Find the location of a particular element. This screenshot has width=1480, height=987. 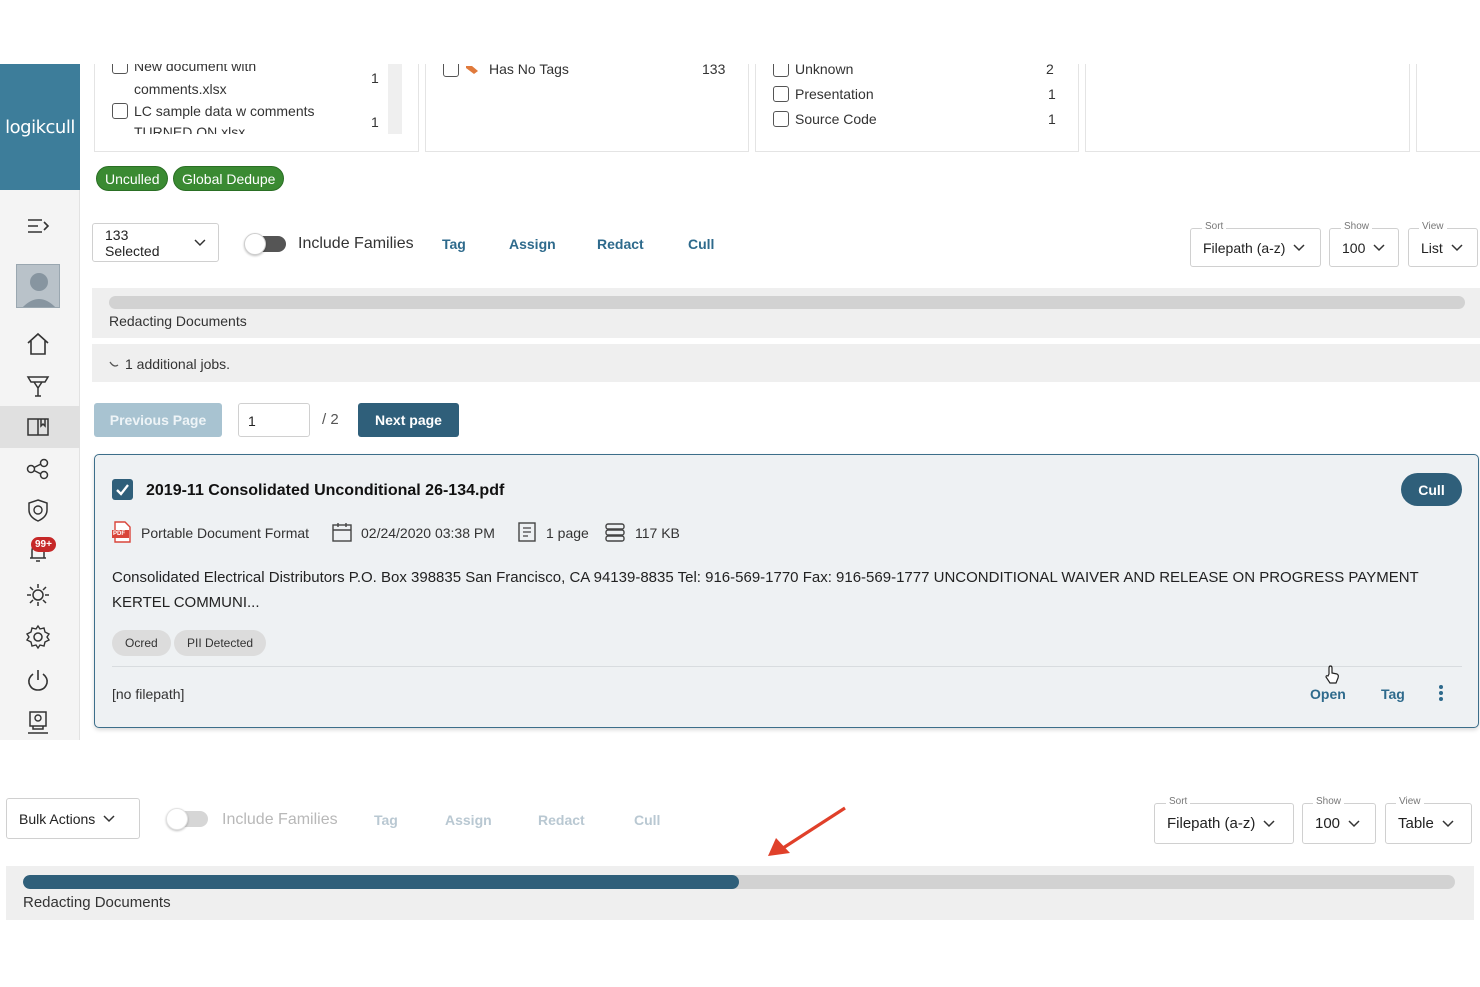

home-icon is located at coordinates (38, 344).